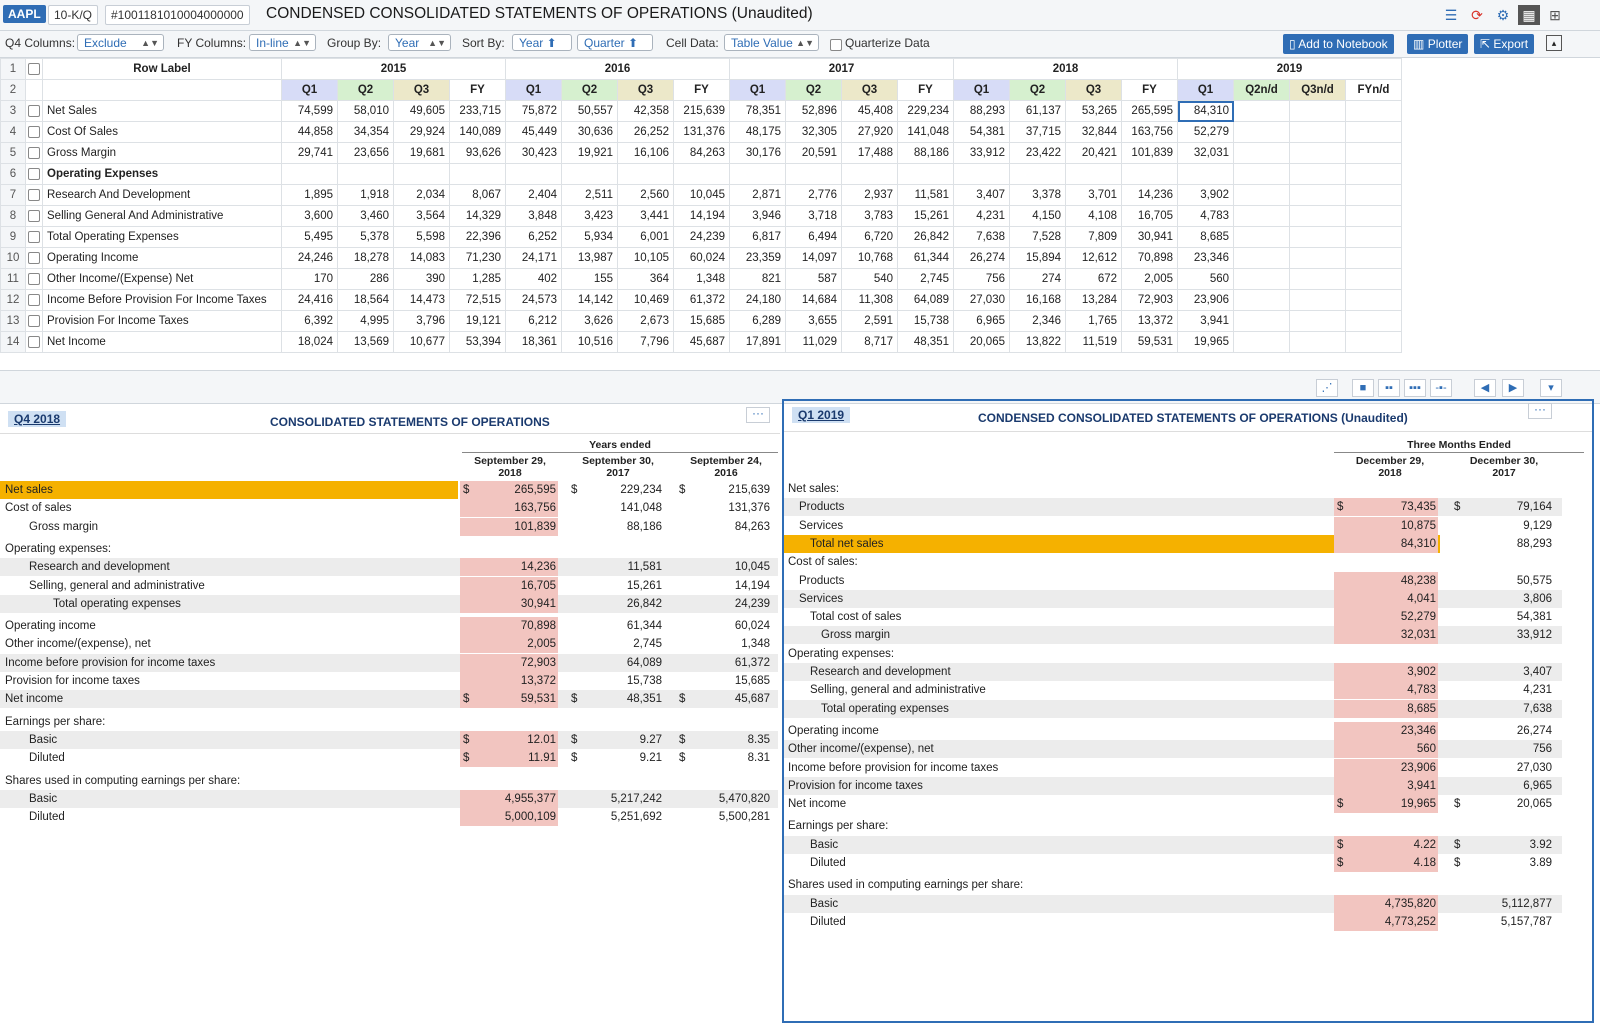 The width and height of the screenshot is (1600, 1029). What do you see at coordinates (813, 279) in the screenshot?
I see `data-cell: 587` at bounding box center [813, 279].